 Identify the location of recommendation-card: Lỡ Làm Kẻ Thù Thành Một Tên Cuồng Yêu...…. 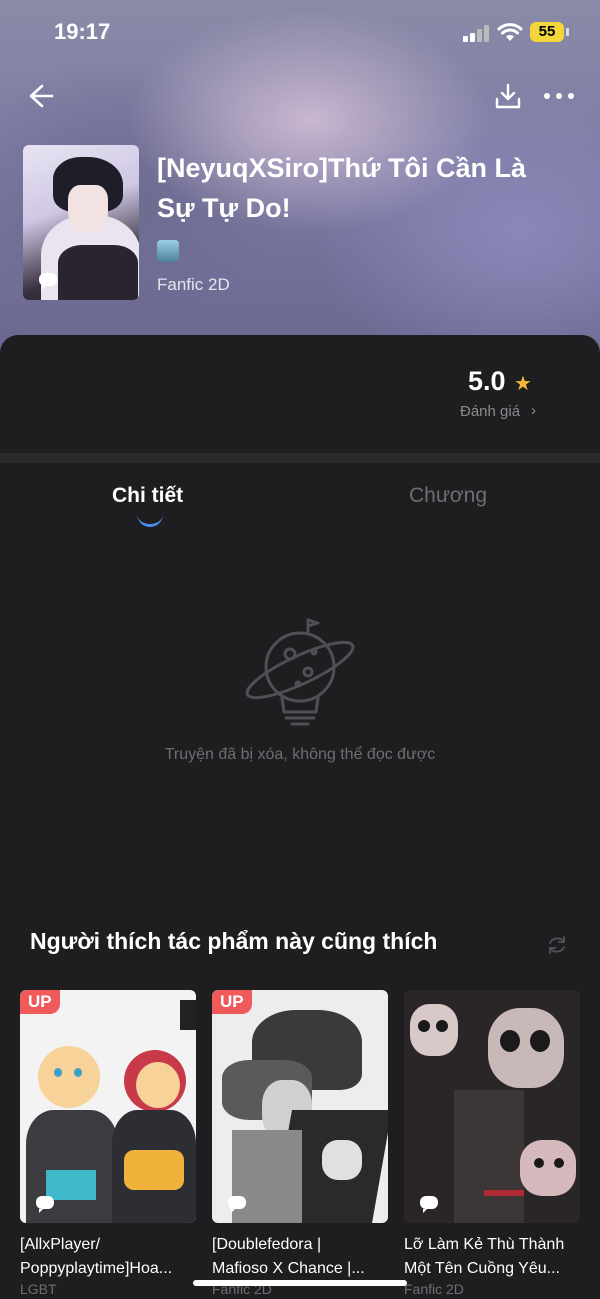
(492, 1143).